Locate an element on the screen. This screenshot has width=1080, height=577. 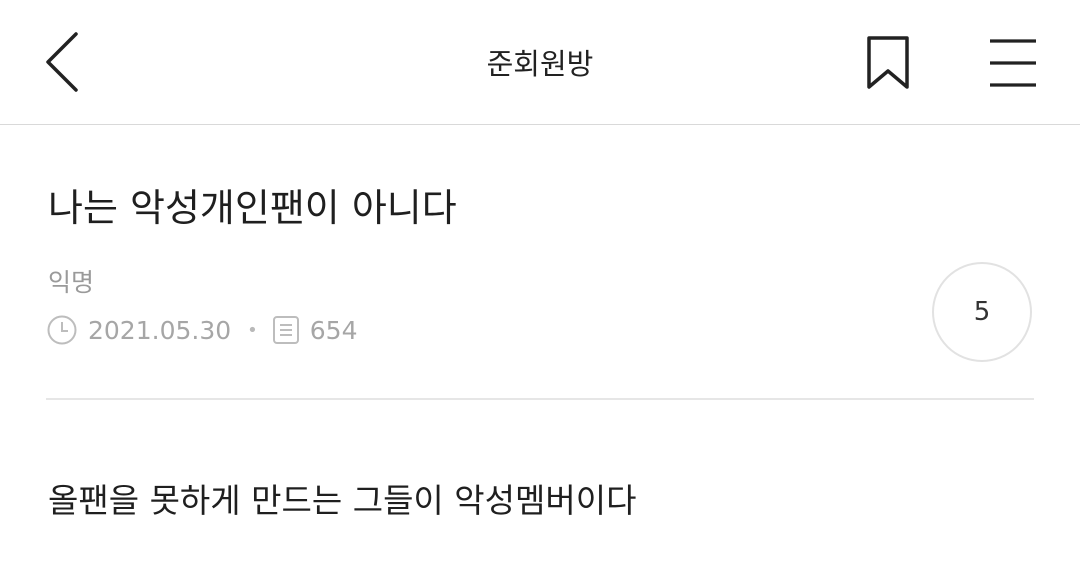
post-title: 나는 악성개인팬이 아니다 is located at coordinates (252, 208).